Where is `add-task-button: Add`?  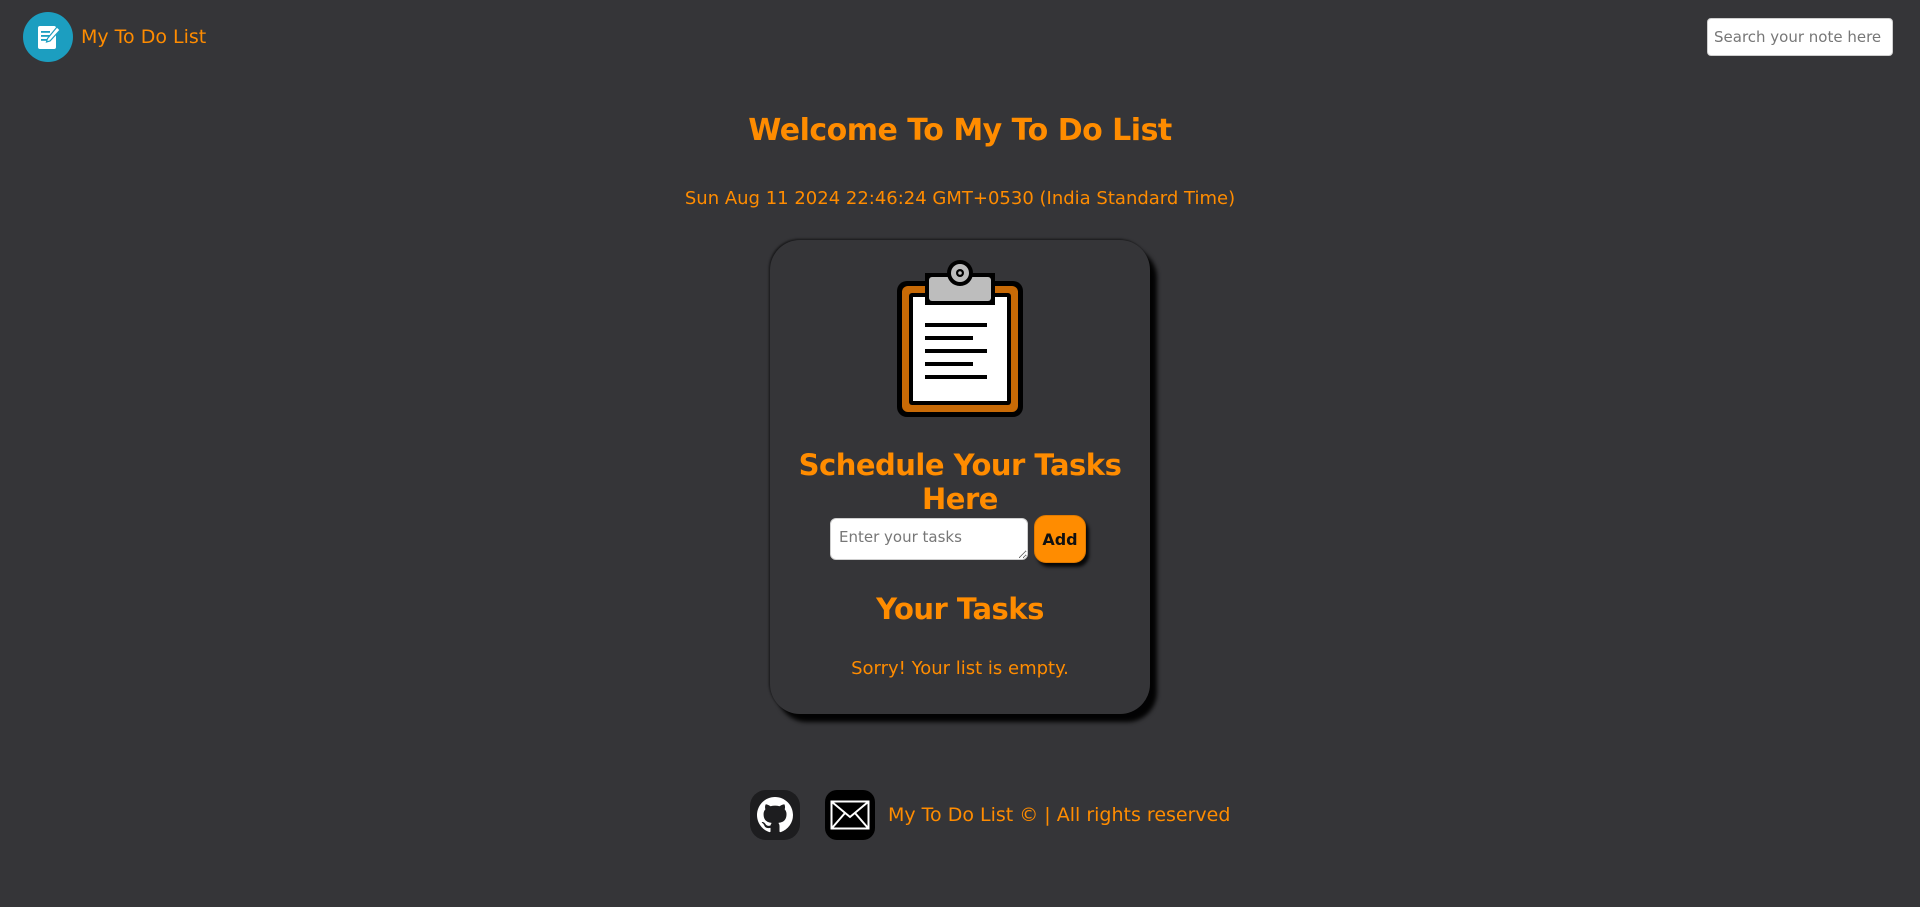 add-task-button: Add is located at coordinates (1060, 539).